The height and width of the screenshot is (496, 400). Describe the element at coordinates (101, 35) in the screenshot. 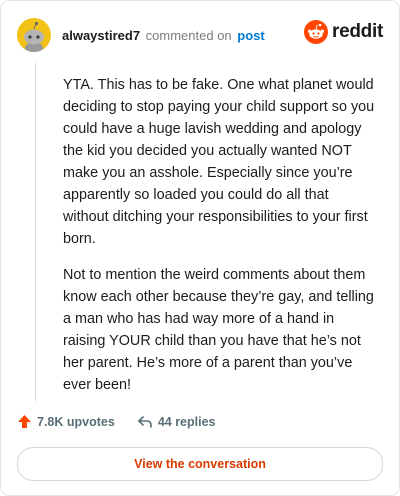

I see `username: alwaystired7` at that location.